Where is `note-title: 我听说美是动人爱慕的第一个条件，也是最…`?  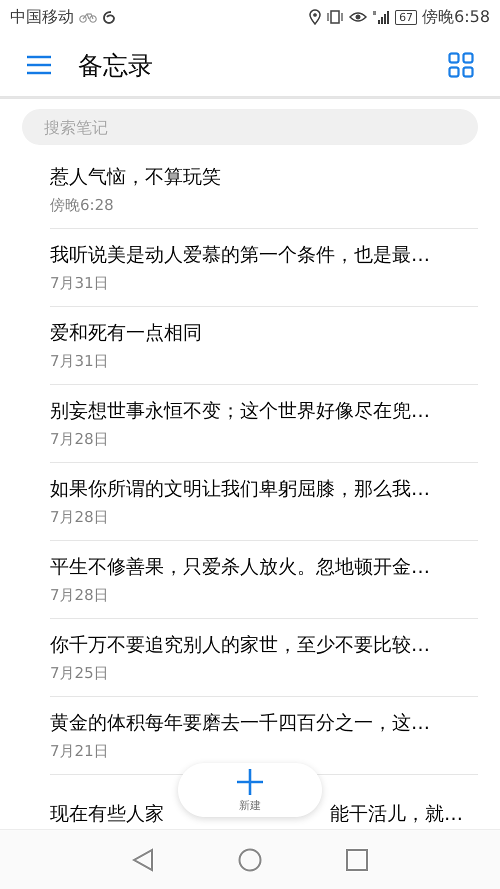 note-title: 我听说美是动人爱慕的第一个条件，也是最… is located at coordinates (240, 255).